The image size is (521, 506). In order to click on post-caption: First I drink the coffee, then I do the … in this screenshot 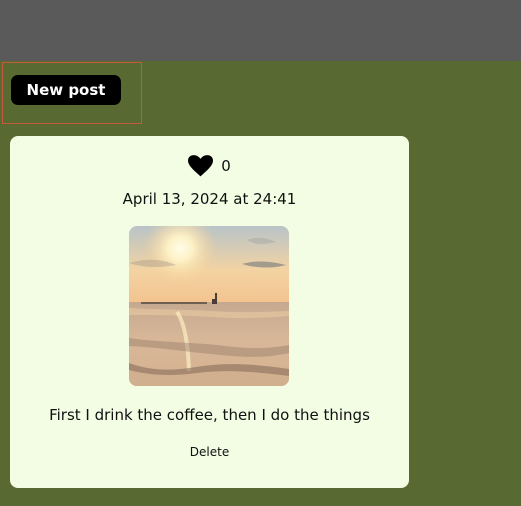, I will do `click(209, 415)`.